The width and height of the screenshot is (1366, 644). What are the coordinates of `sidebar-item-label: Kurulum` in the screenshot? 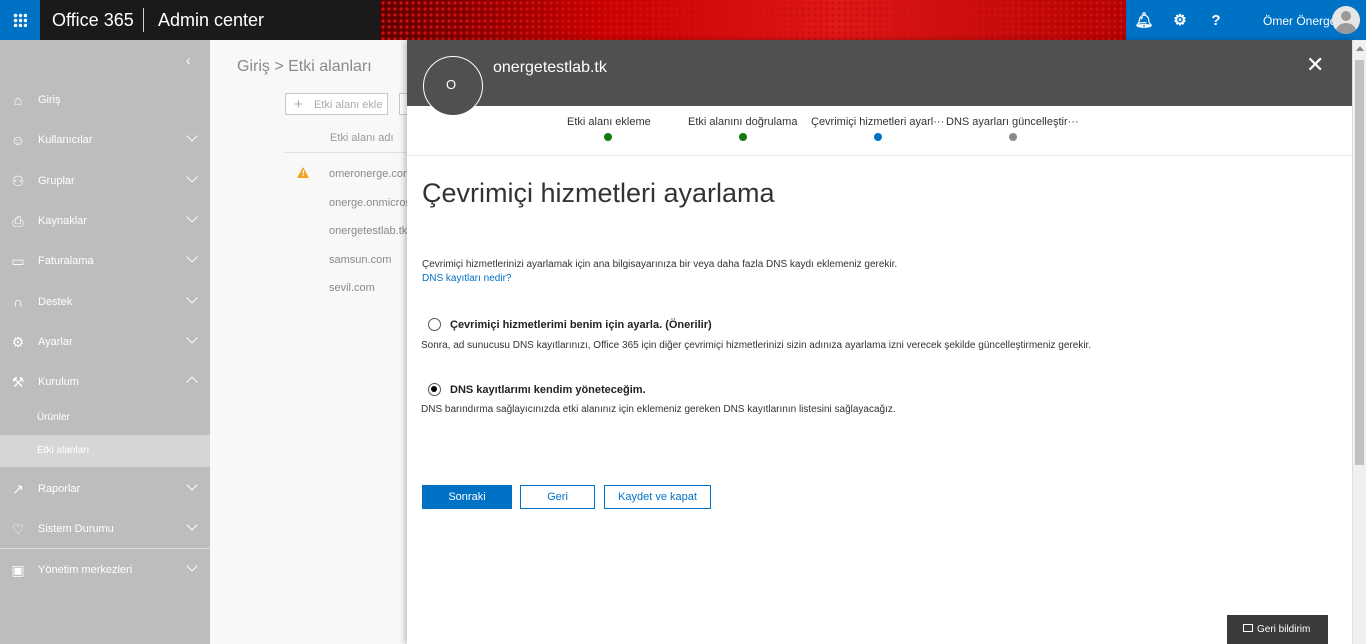 It's located at (58, 382).